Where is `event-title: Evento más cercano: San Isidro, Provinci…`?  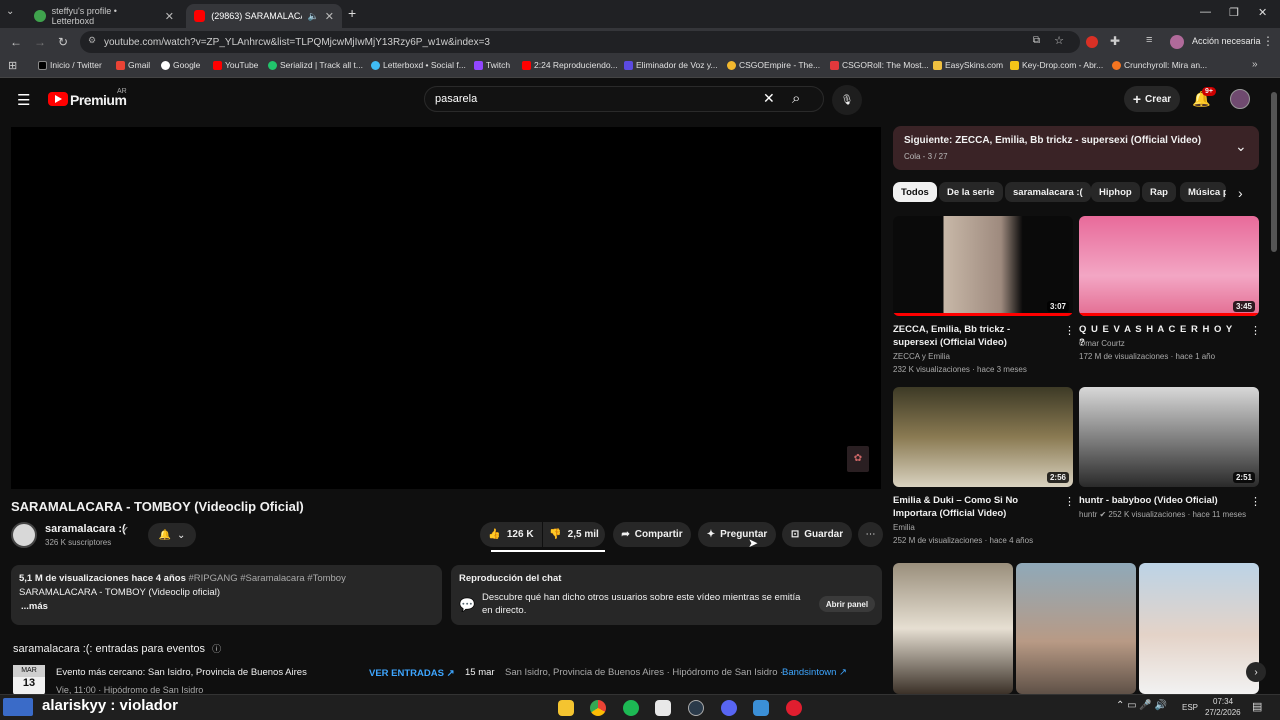
event-title: Evento más cercano: San Isidro, Provinci… is located at coordinates (181, 672).